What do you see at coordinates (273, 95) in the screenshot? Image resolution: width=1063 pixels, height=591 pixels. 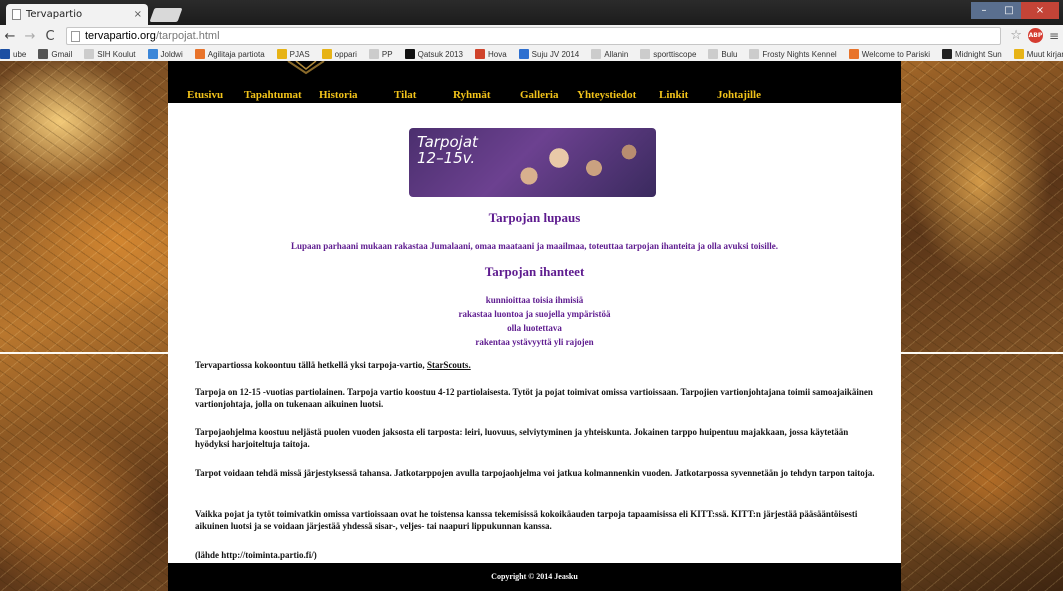 I see `nav-tapahtumat: Tapahtumat` at bounding box center [273, 95].